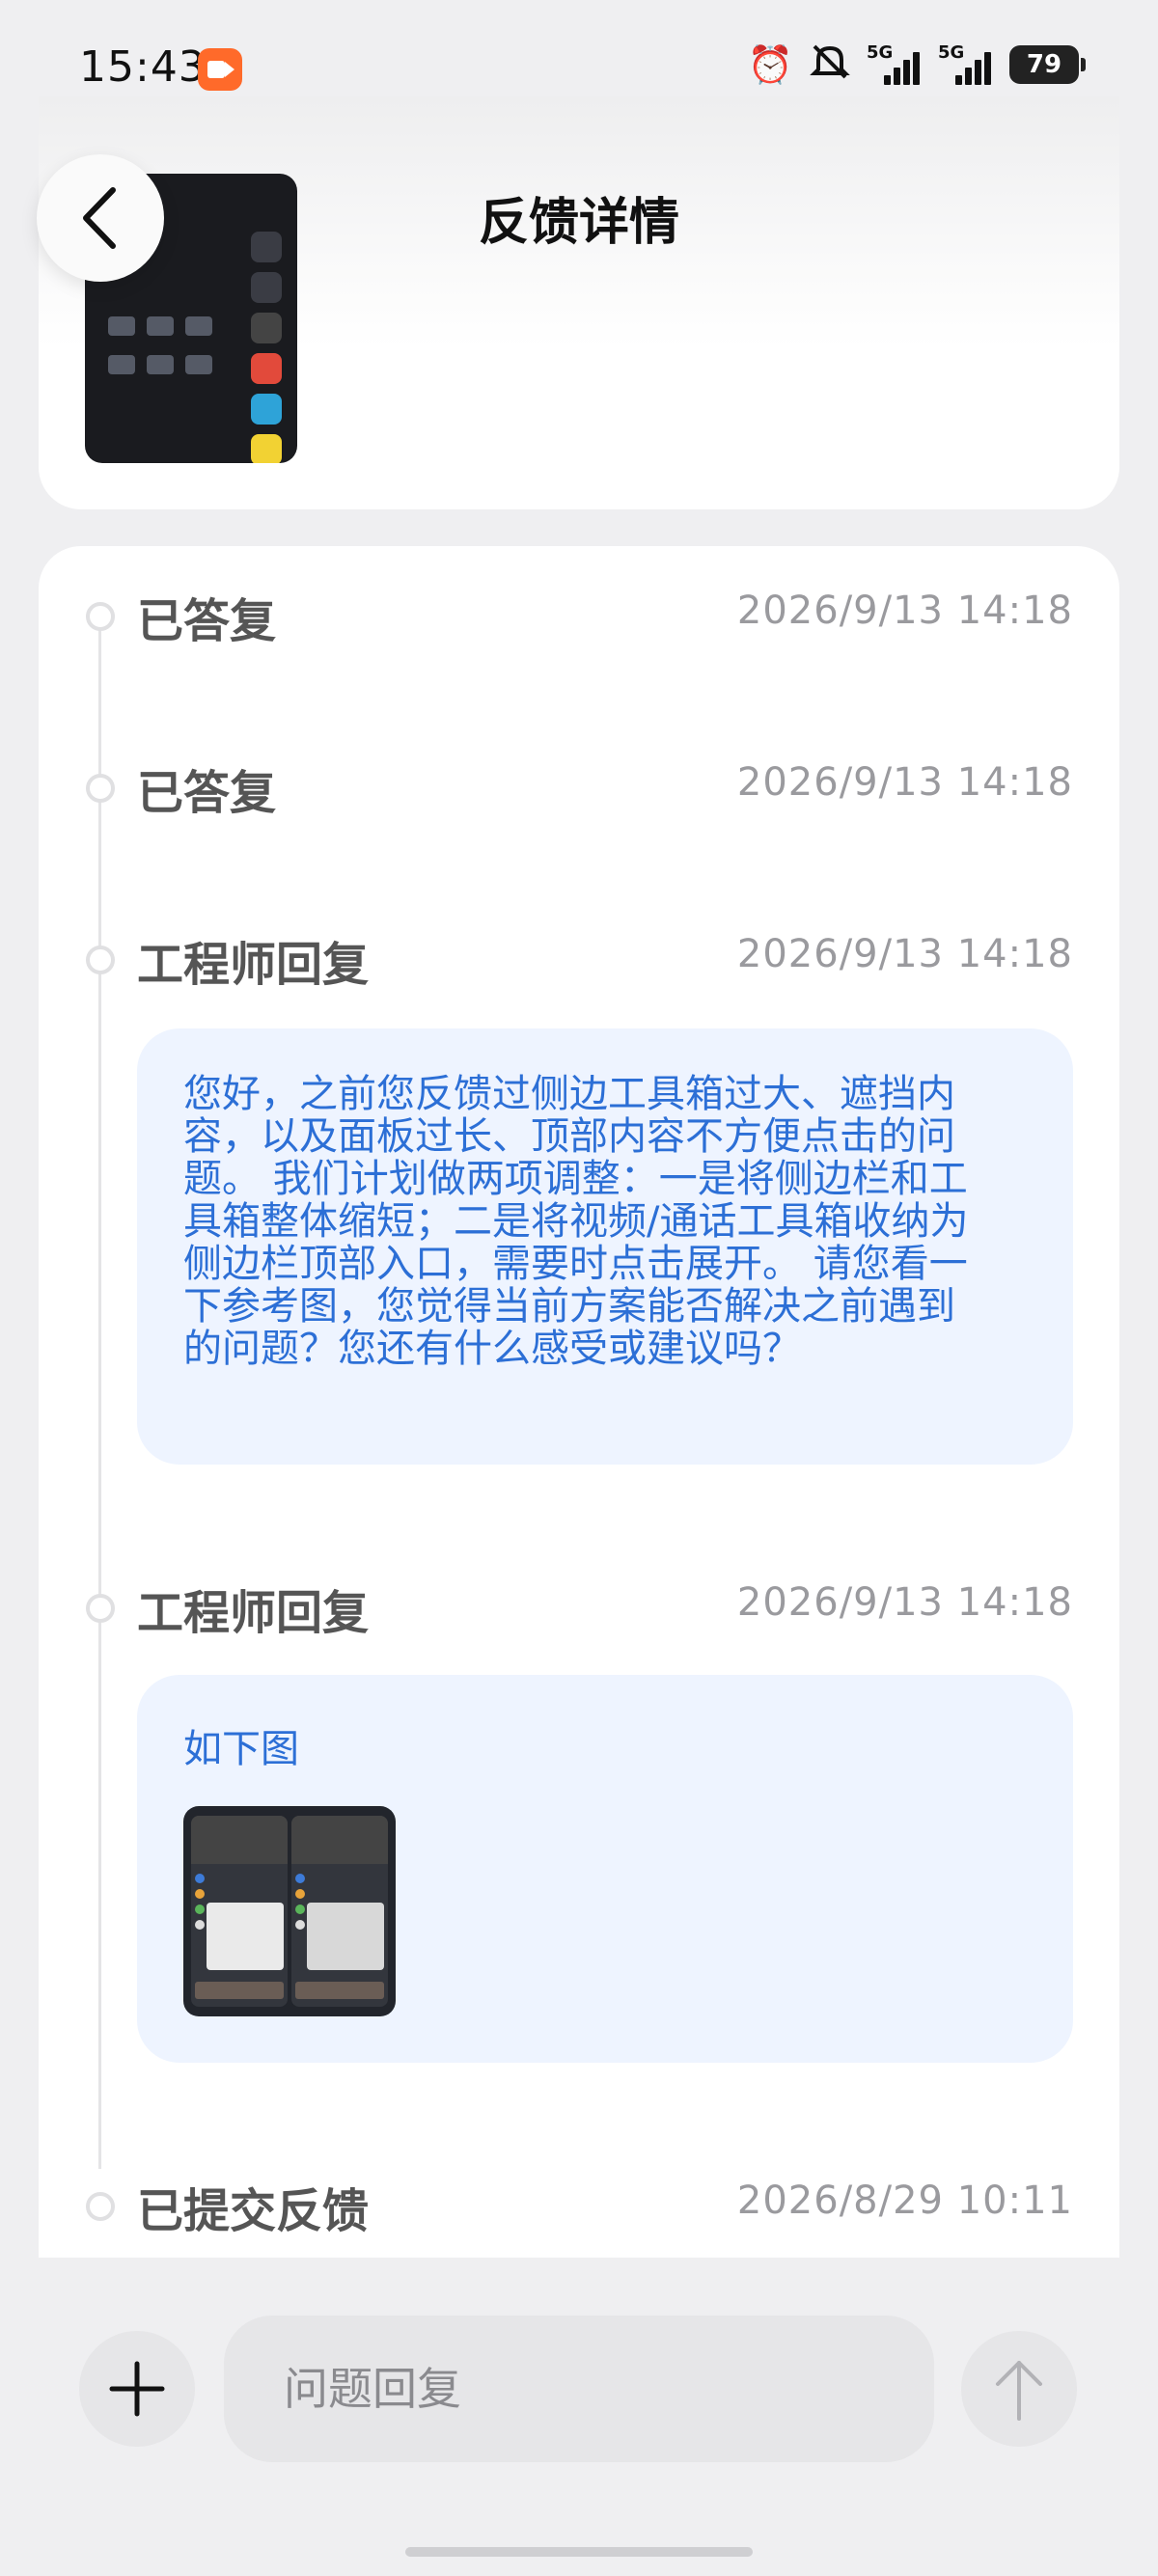  I want to click on battery-icon: 79, so click(1047, 64).